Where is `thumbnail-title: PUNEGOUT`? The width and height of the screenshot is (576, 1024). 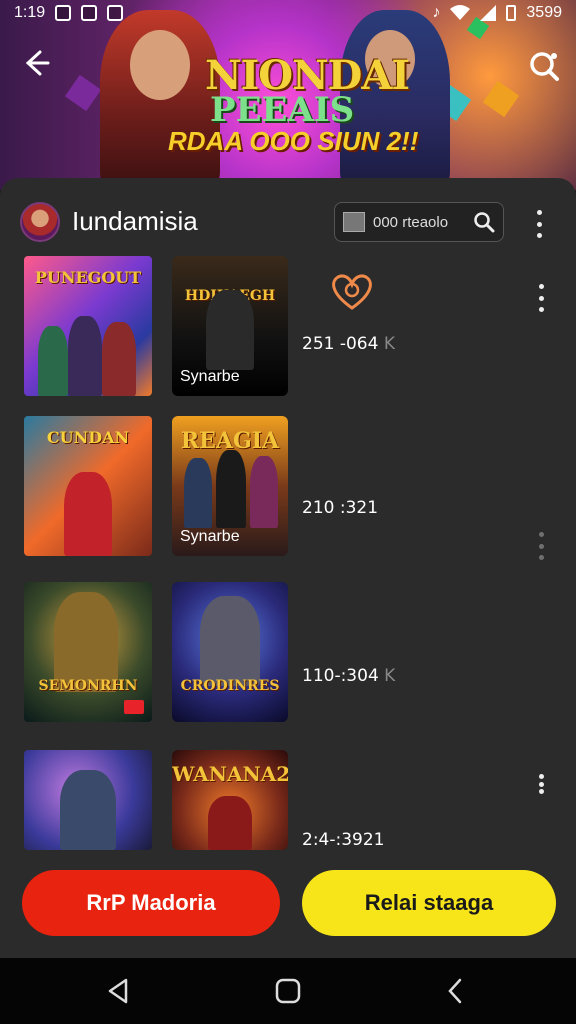
thumbnail-title: PUNEGOUT is located at coordinates (88, 277).